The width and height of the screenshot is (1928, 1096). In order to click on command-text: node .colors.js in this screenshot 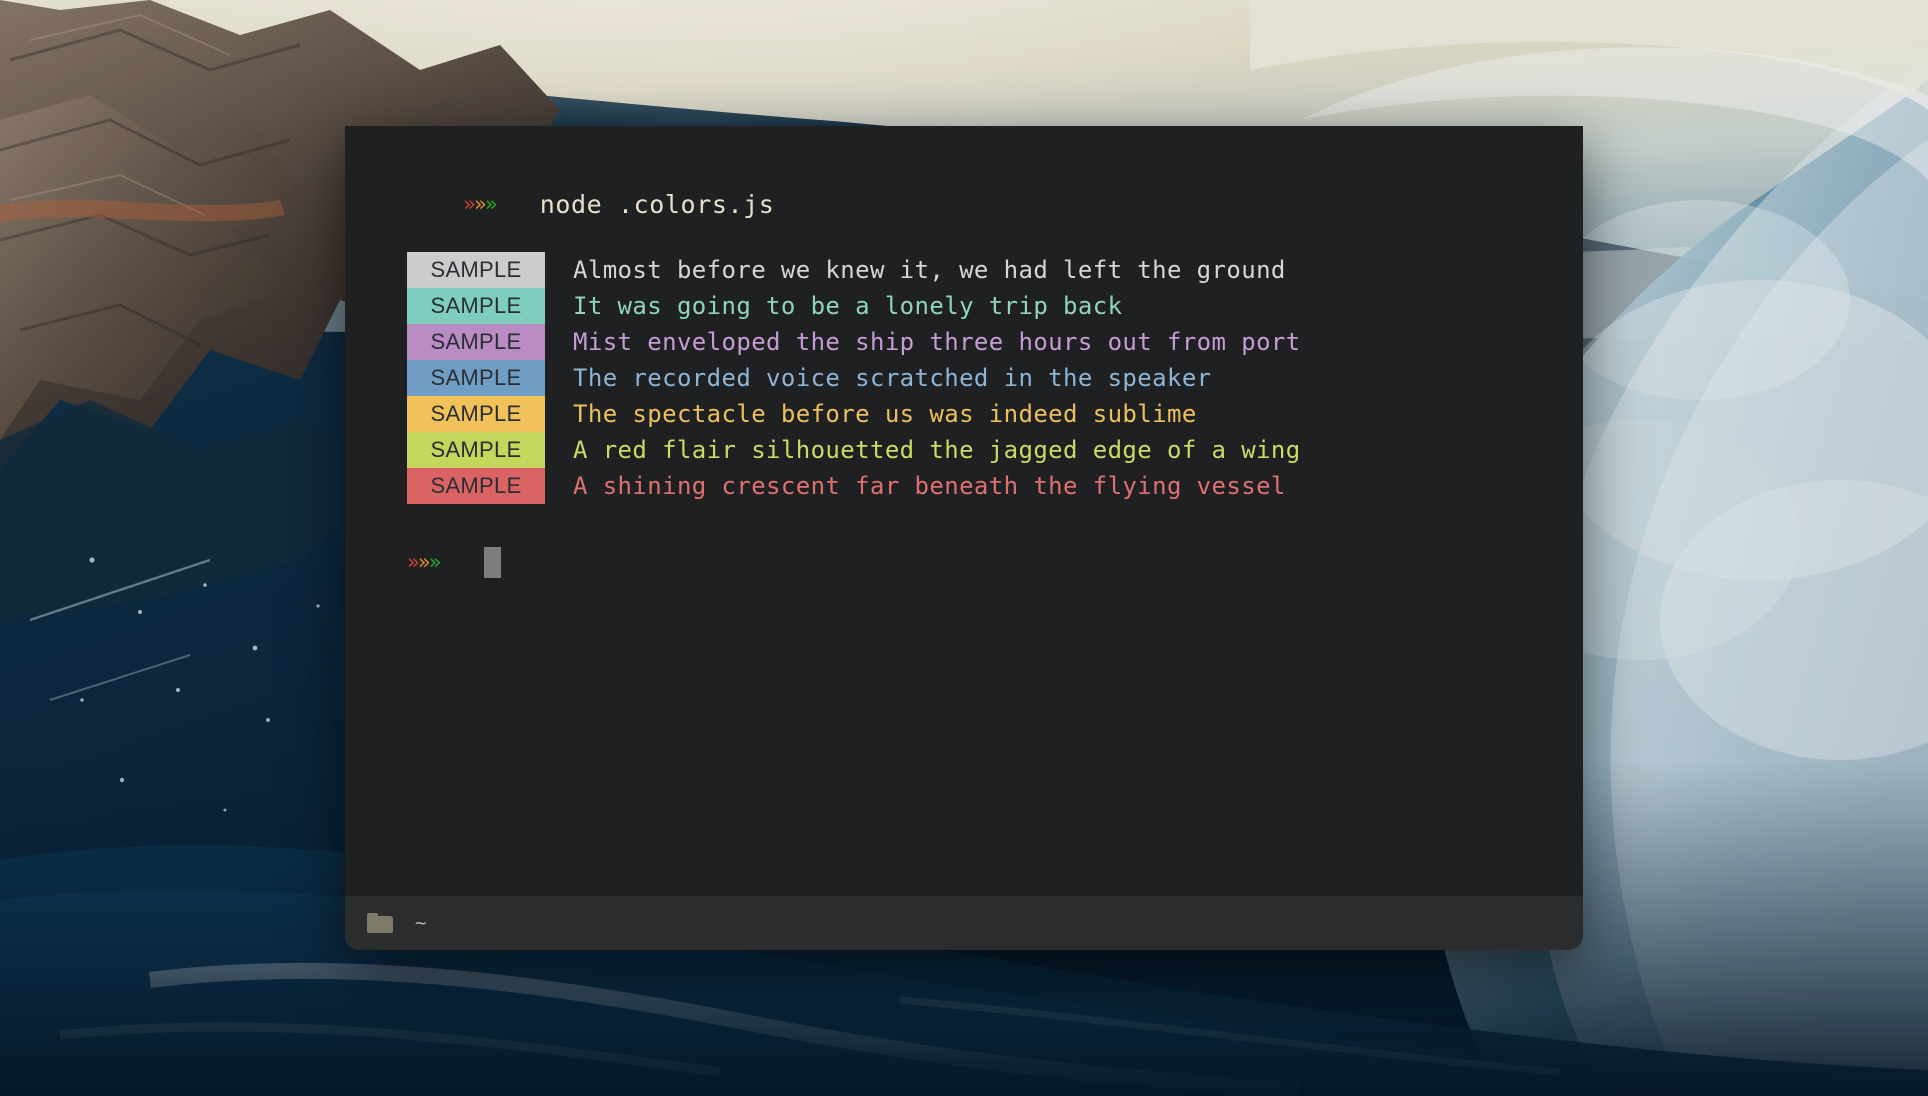, I will do `click(657, 204)`.